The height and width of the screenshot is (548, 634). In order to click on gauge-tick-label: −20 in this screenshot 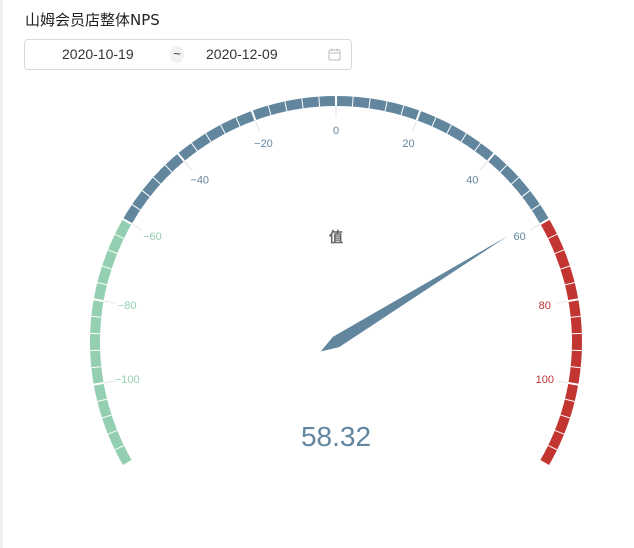, I will do `click(263, 144)`.